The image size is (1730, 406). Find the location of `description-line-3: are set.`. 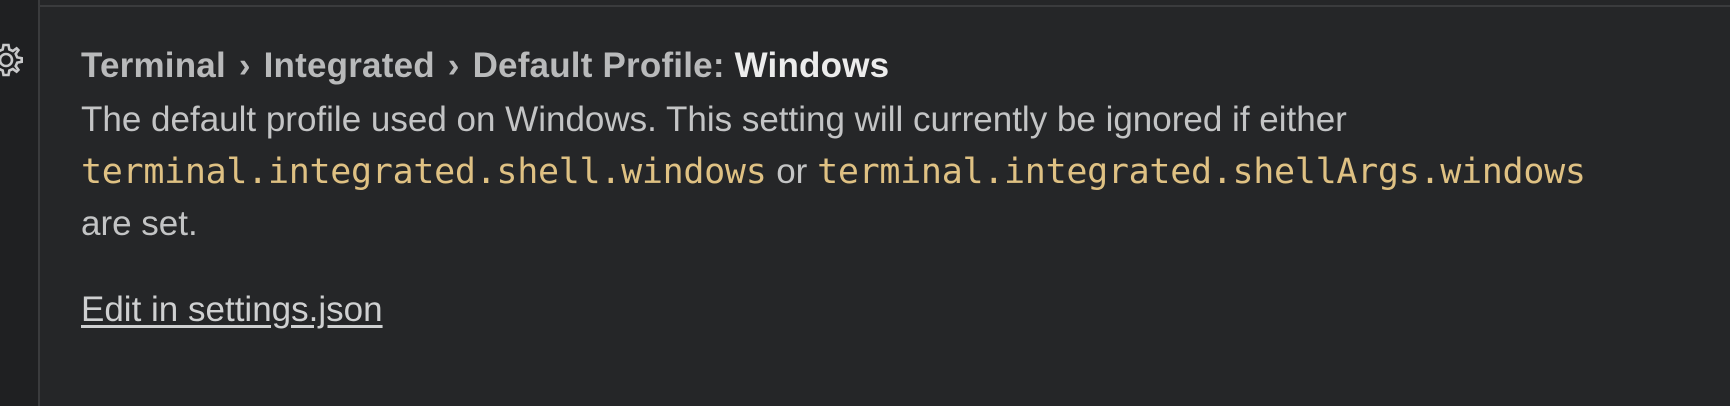

description-line-3: are set. is located at coordinates (901, 224).